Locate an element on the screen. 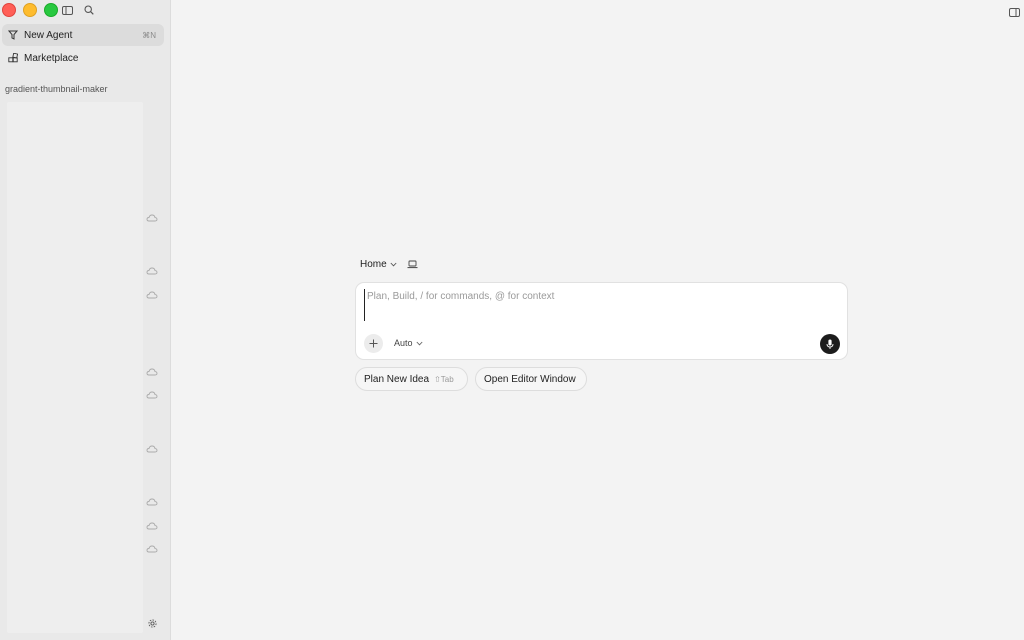 The width and height of the screenshot is (1024, 640). prompt-input is located at coordinates (600, 305).